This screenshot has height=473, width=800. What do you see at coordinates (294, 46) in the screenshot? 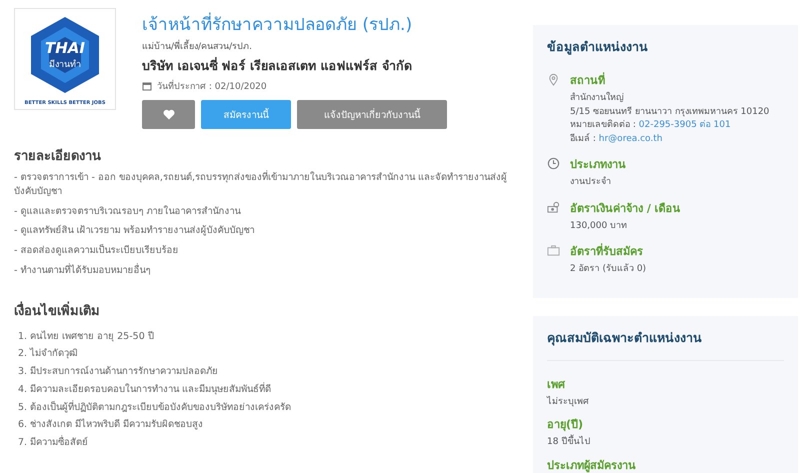
I see `job-category: แม่บ้าน/พี่เลี้ยง/คนสวน/รปภ.` at bounding box center [294, 46].